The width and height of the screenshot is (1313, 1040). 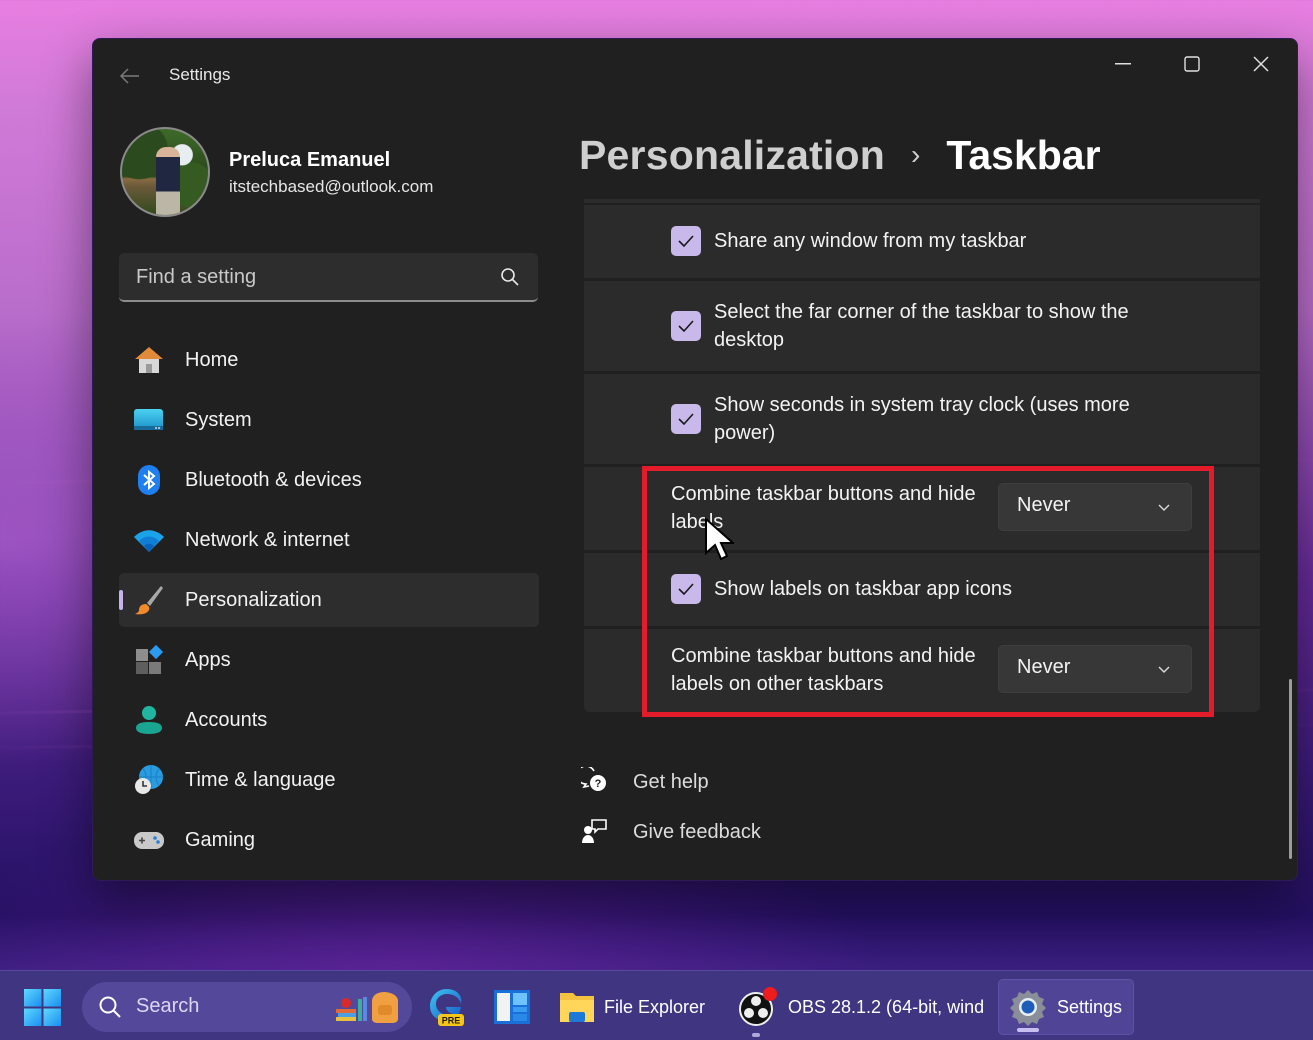 I want to click on close-icon, so click(x=1261, y=64).